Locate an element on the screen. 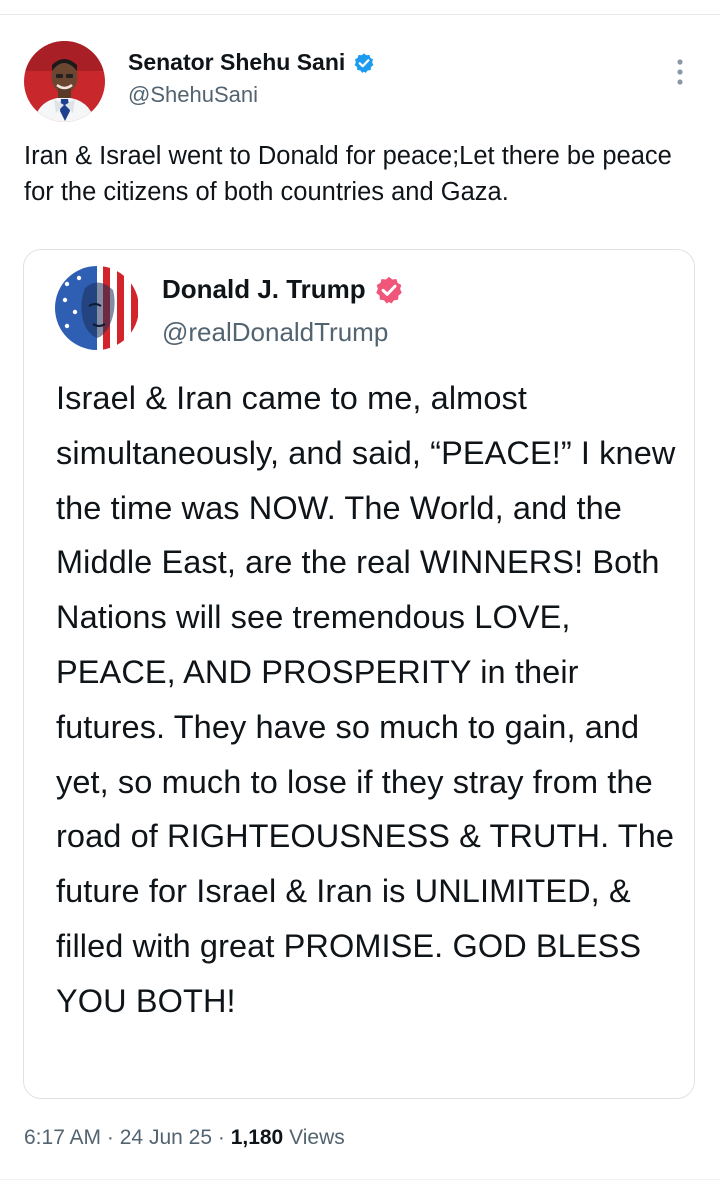  author-handle: @ShehuSani is located at coordinates (193, 95).